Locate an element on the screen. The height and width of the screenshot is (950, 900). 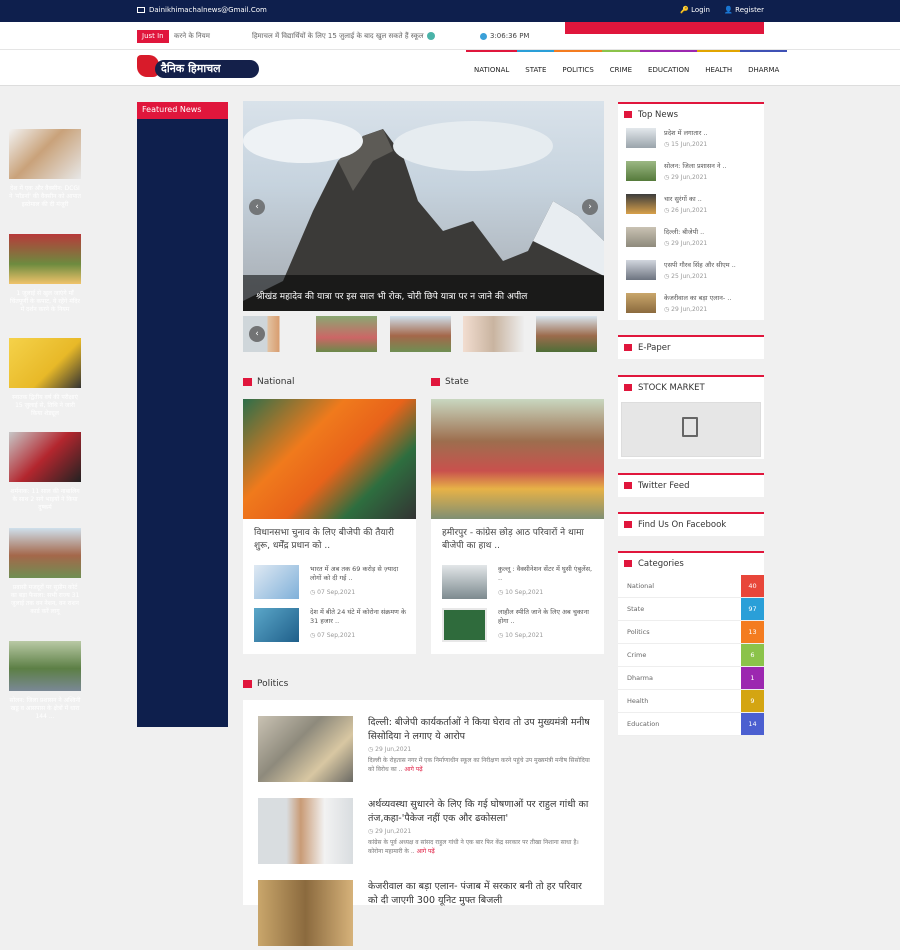
header-accent-bar is located at coordinates (664, 28).